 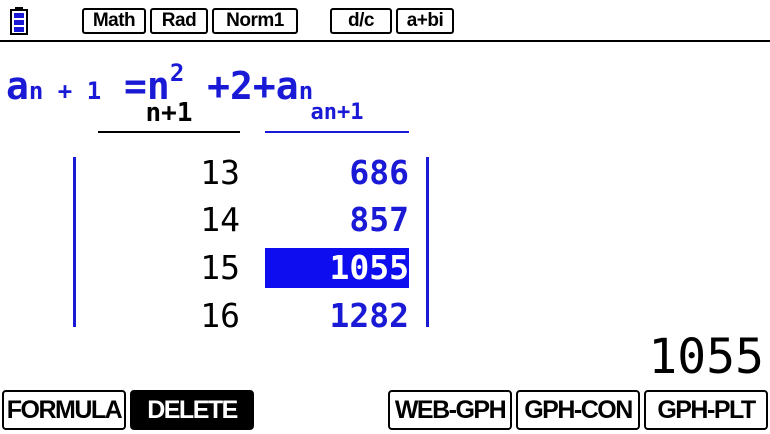 I want to click on table-row: 13 686, so click(x=385, y=175).